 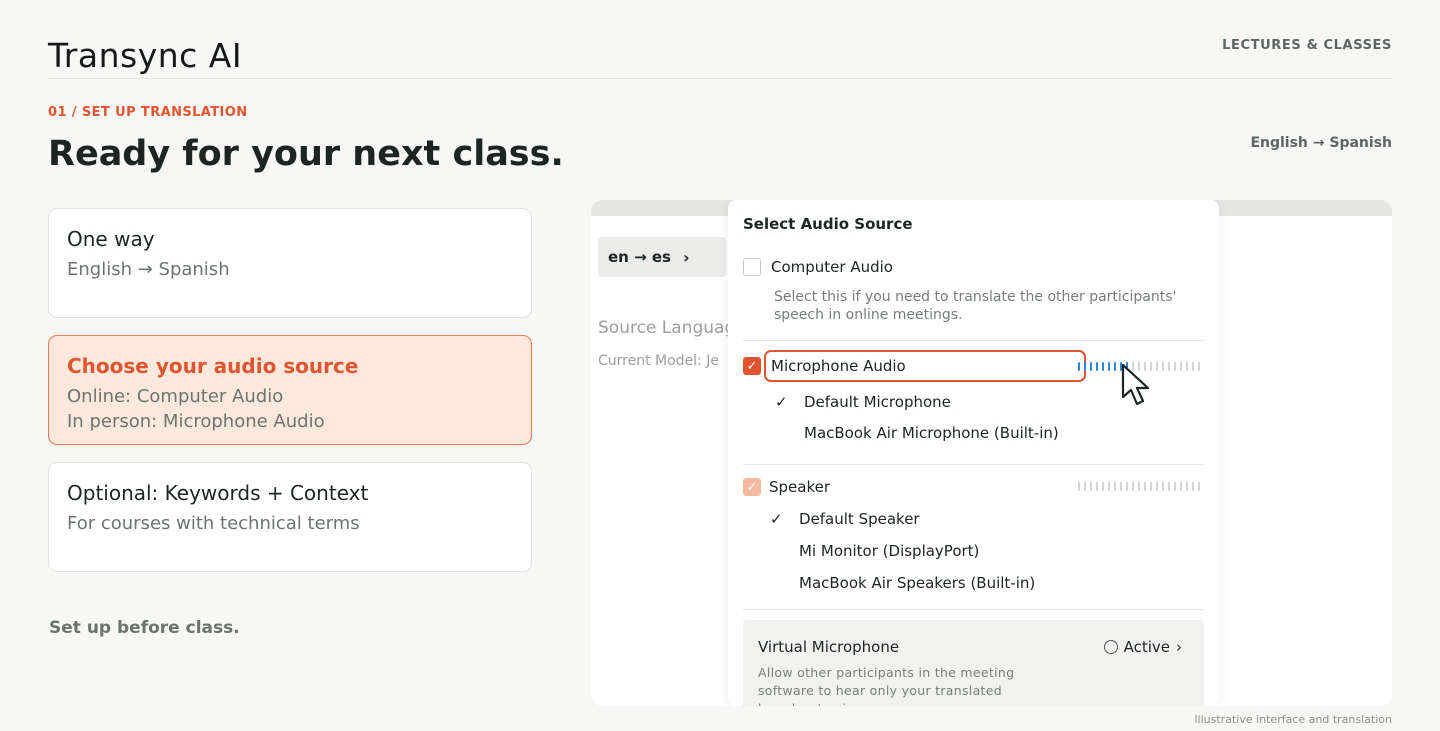 I want to click on header-divider, so click(x=720, y=78).